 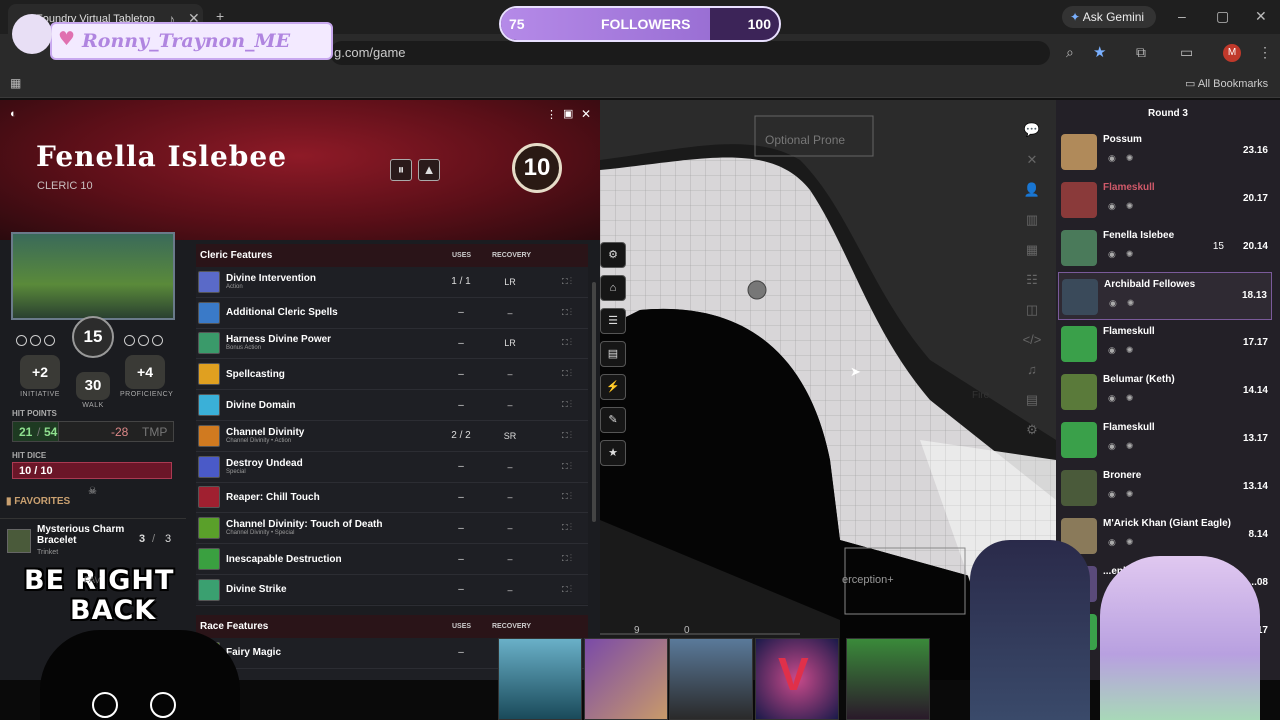 What do you see at coordinates (429, 170) in the screenshot?
I see `camp-icon: ▲` at bounding box center [429, 170].